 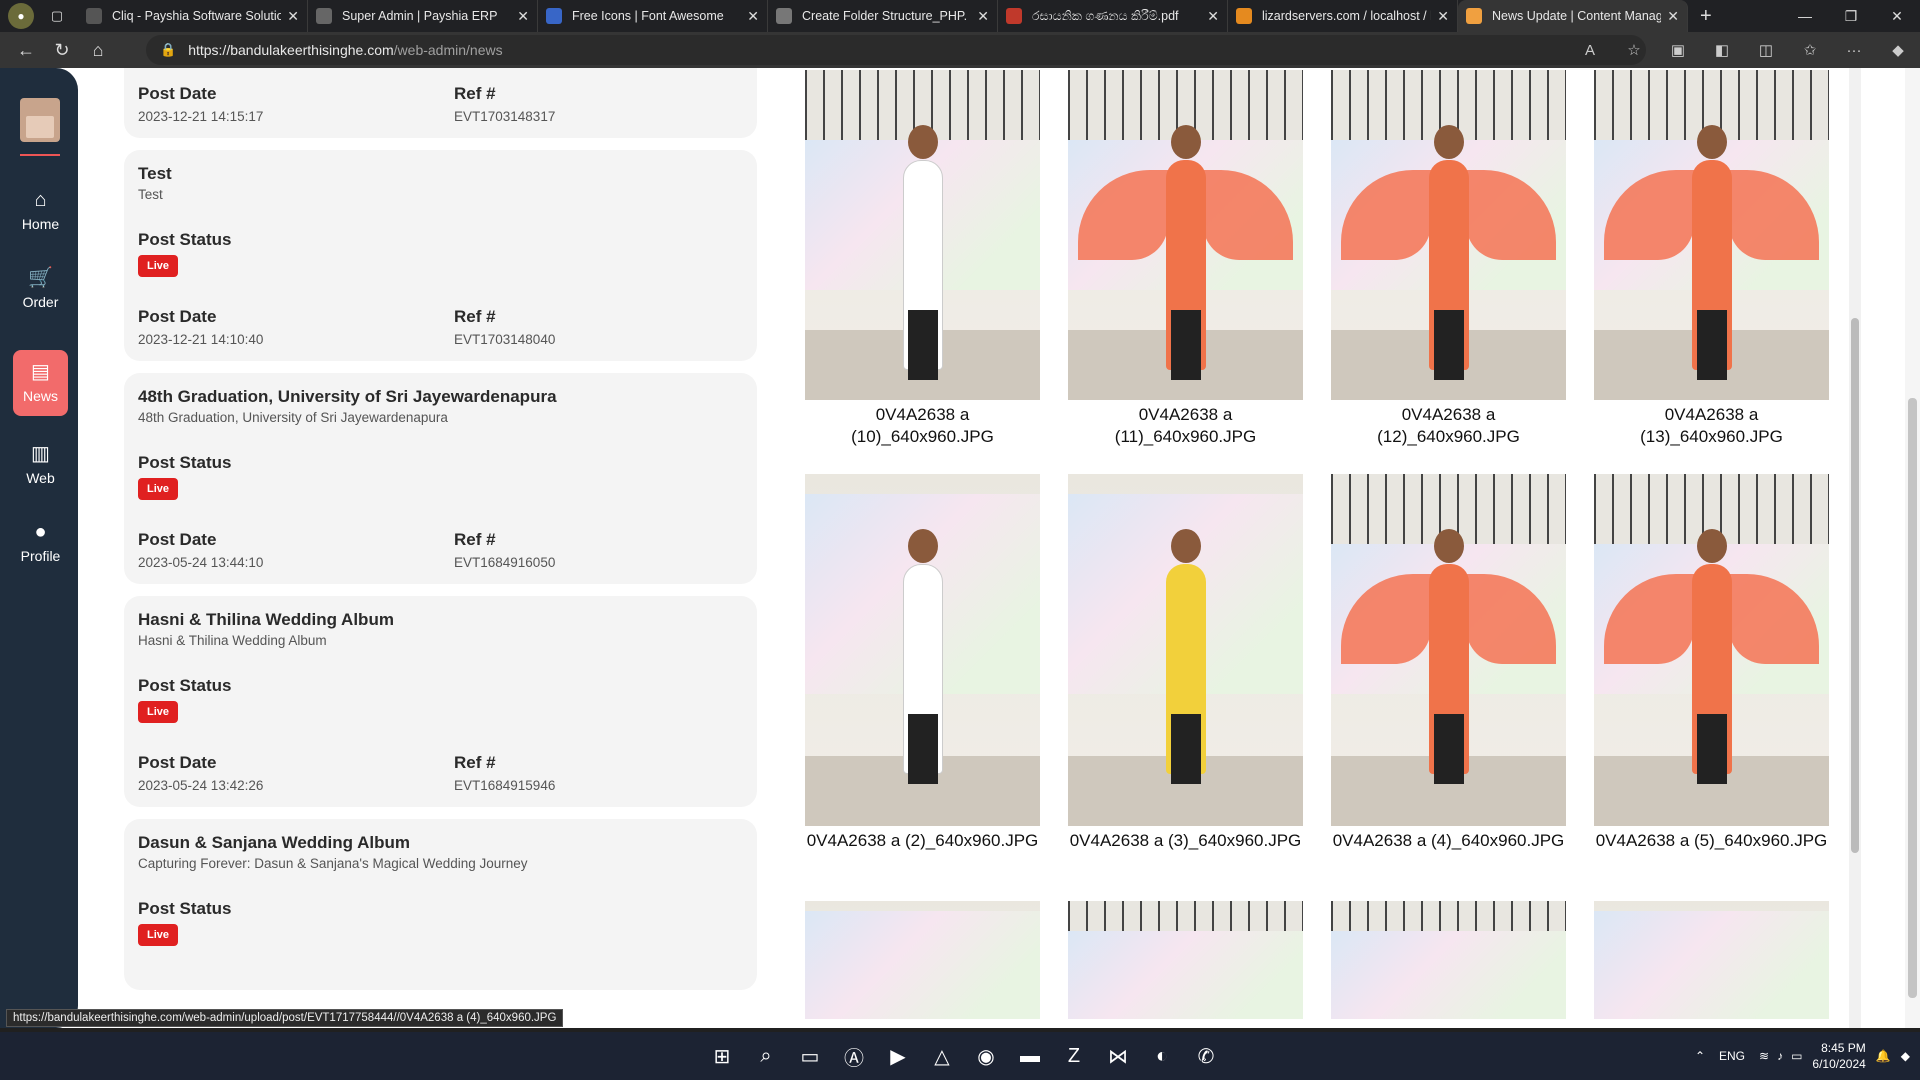 What do you see at coordinates (40, 224) in the screenshot?
I see `sidebar-item-label: Home` at bounding box center [40, 224].